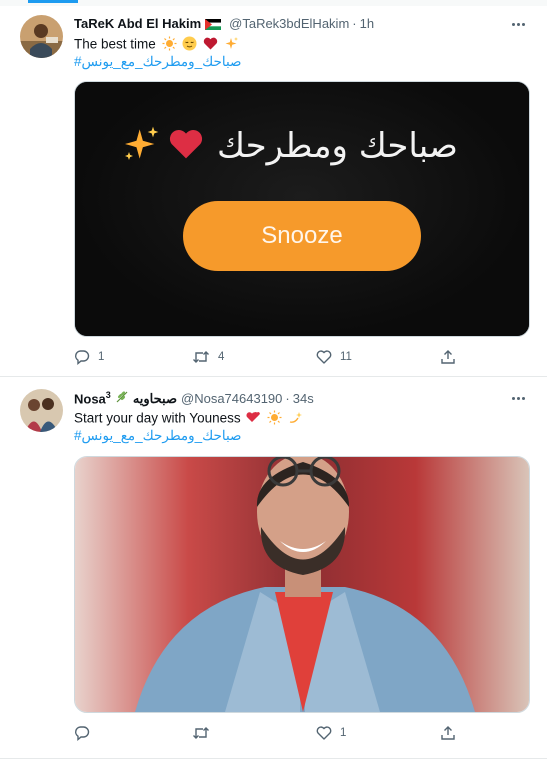 The image size is (547, 759). I want to click on user-handle: @Nosa74643190, so click(231, 398).